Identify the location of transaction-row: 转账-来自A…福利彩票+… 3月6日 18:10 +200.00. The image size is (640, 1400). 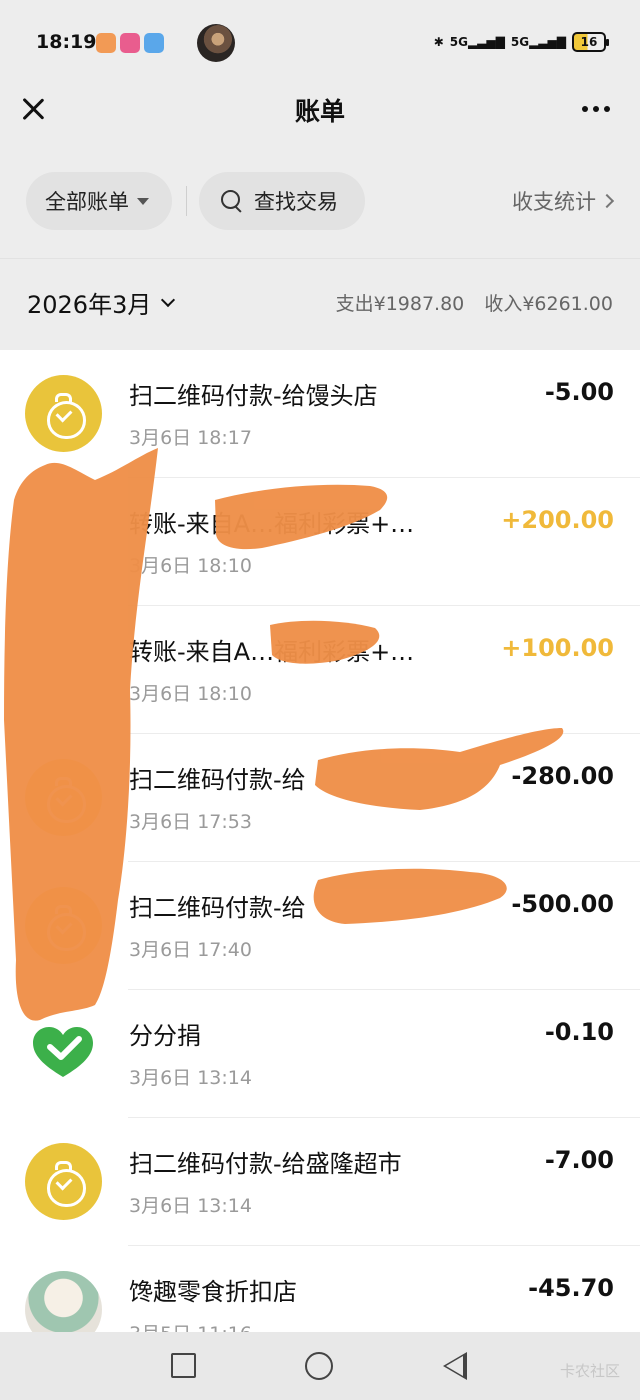
(320, 542).